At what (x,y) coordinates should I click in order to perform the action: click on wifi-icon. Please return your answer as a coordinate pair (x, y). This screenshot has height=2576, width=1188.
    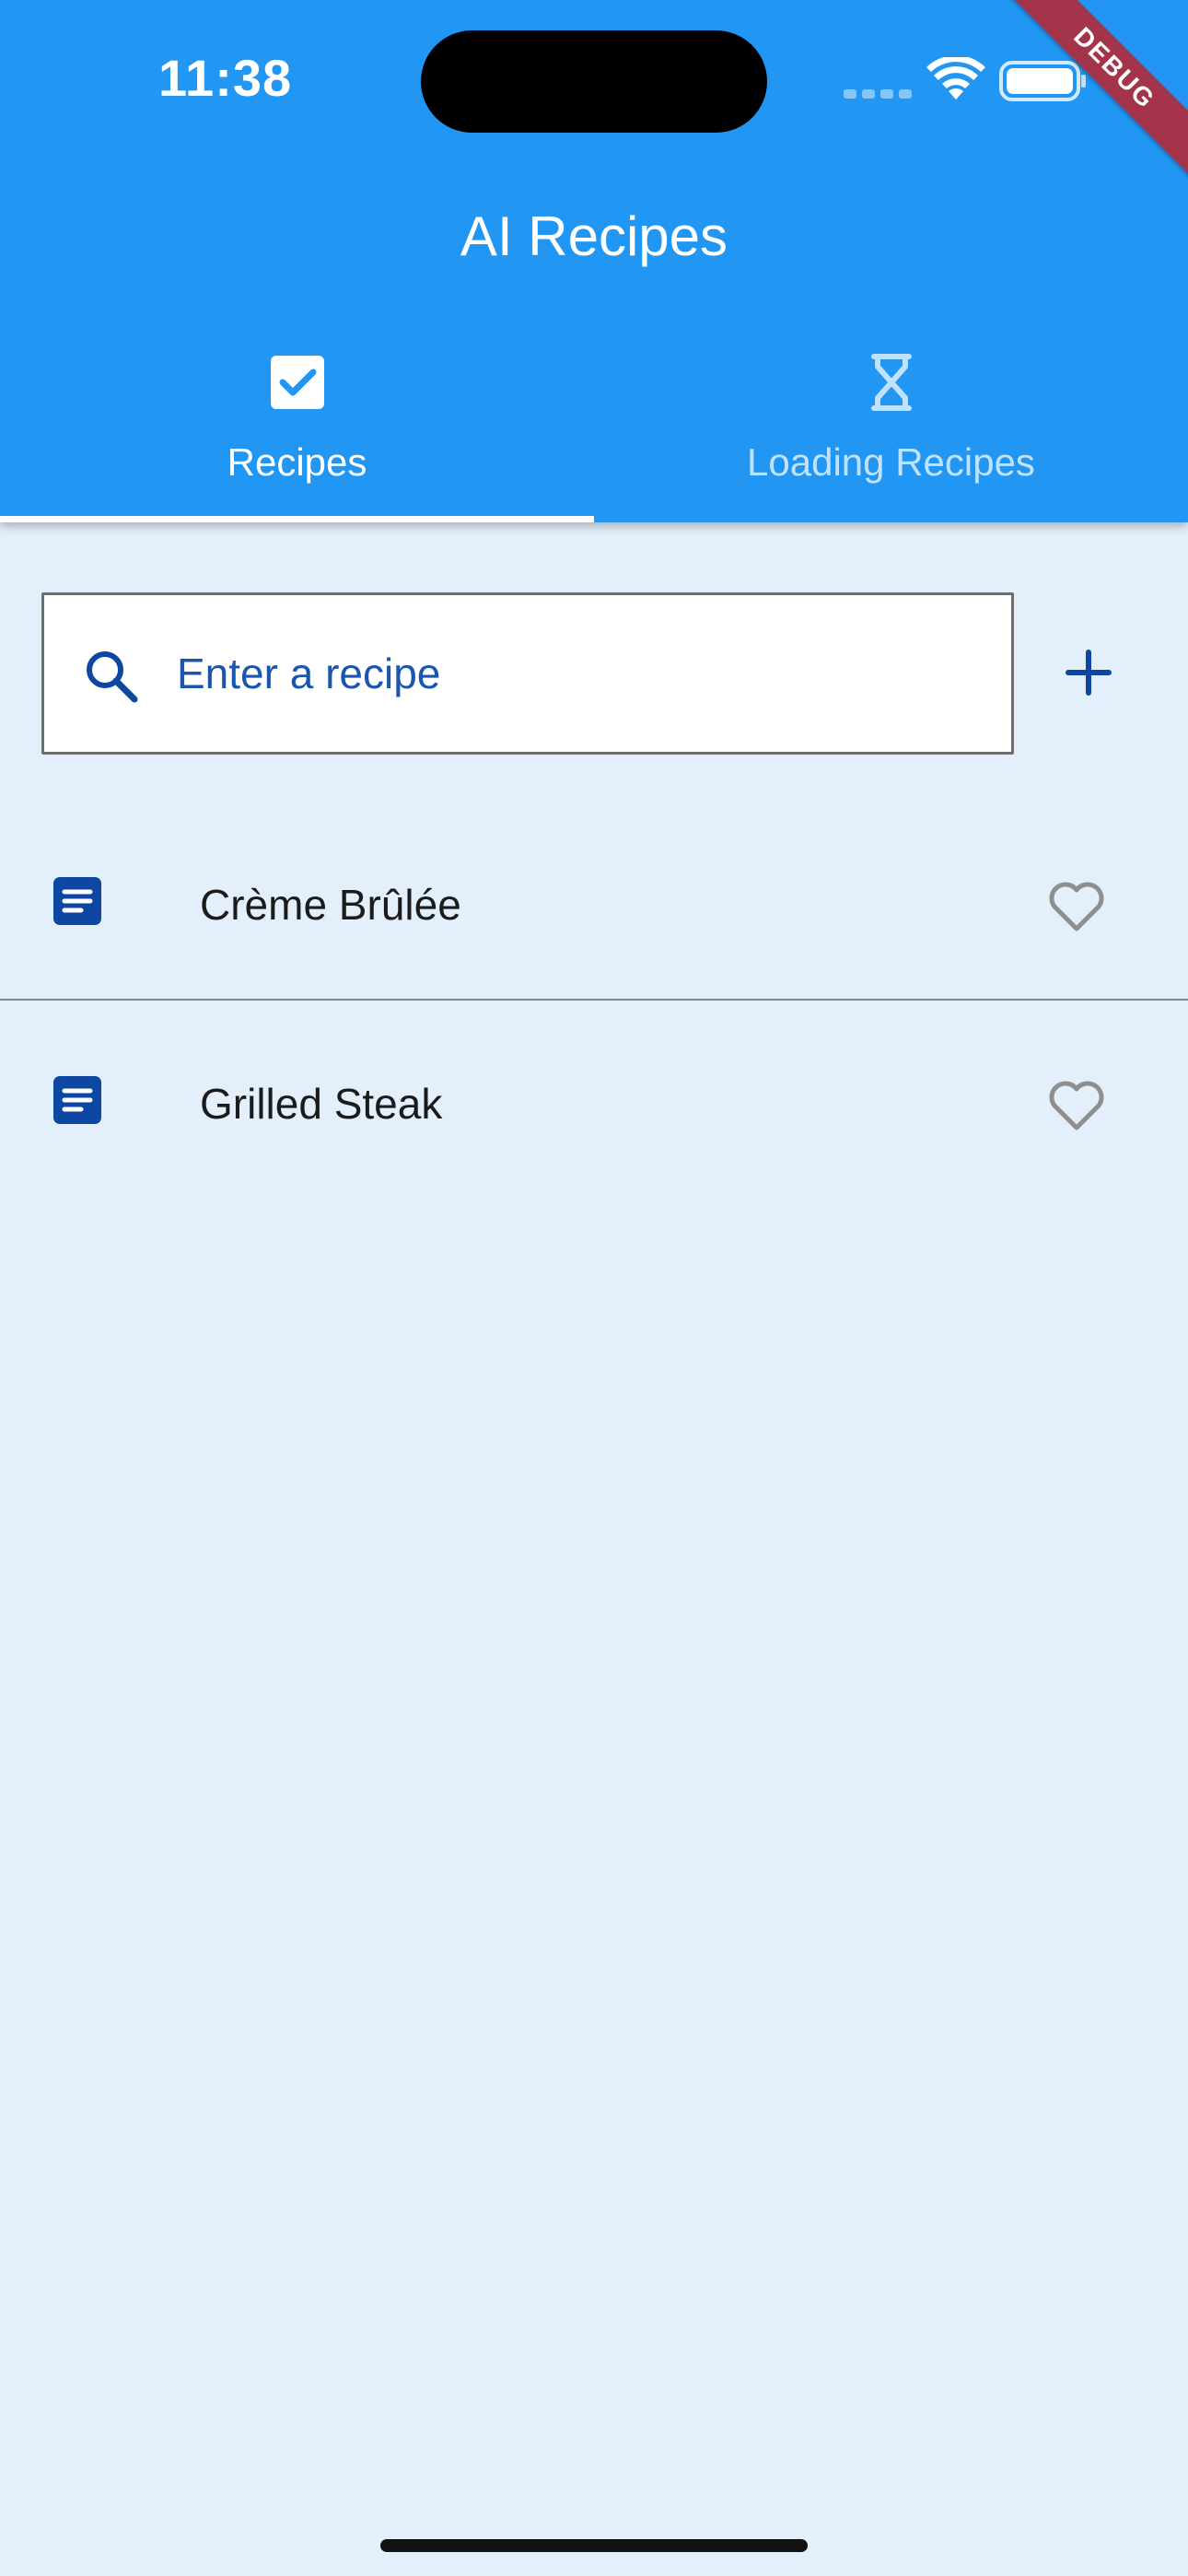
    Looking at the image, I should click on (955, 78).